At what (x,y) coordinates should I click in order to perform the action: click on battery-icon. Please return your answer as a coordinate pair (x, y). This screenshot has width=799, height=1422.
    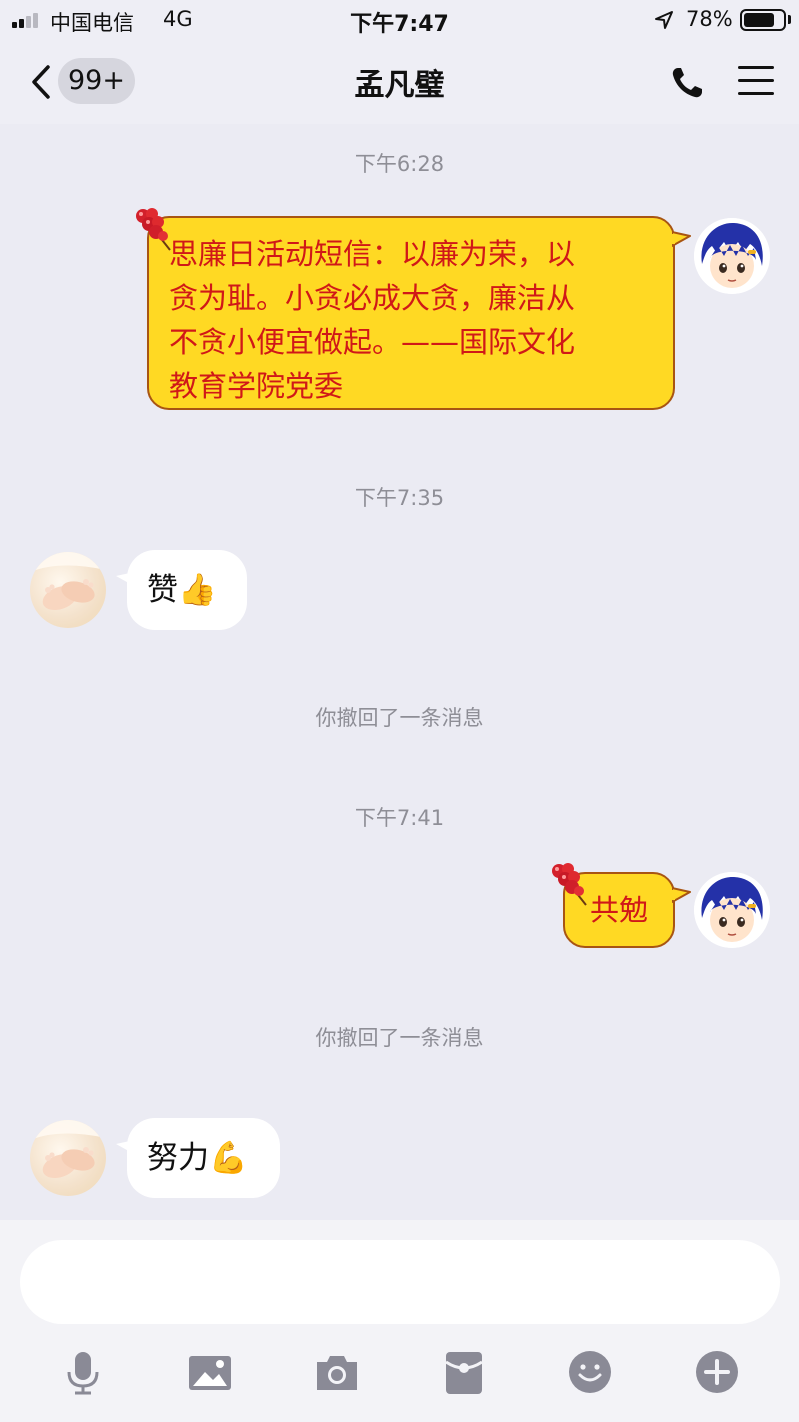
    Looking at the image, I should click on (763, 20).